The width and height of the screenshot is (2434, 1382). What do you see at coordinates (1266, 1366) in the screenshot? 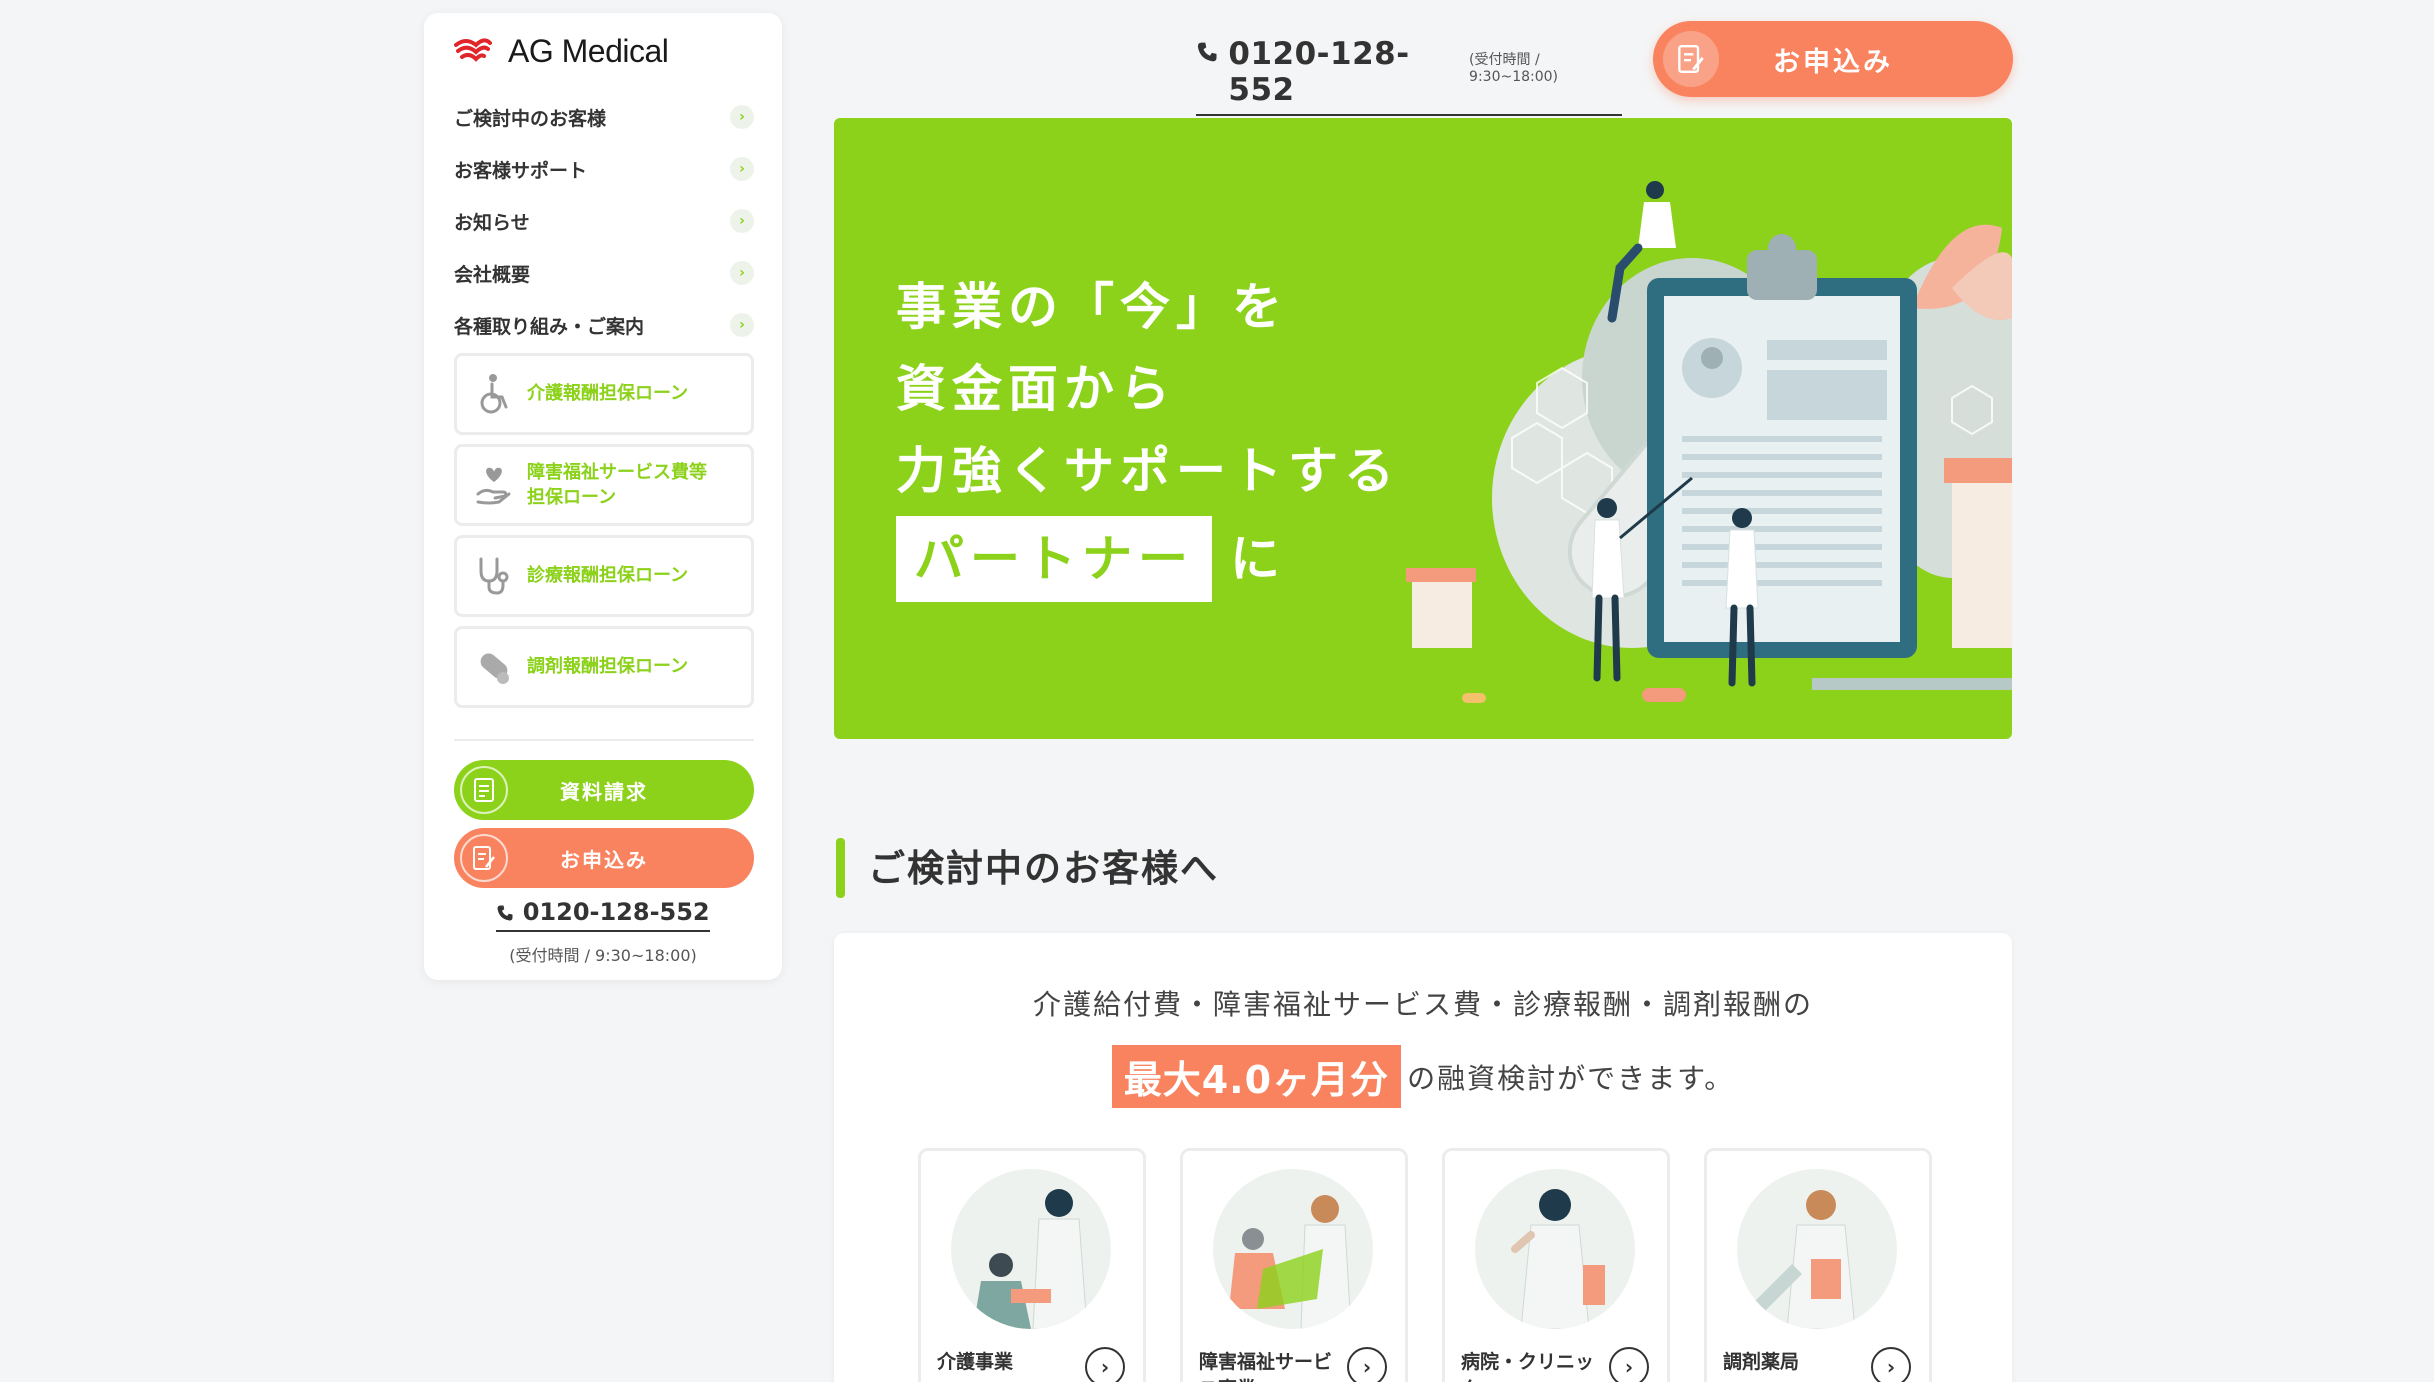
I see `category-label: 障害福祉サービス事業` at bounding box center [1266, 1366].